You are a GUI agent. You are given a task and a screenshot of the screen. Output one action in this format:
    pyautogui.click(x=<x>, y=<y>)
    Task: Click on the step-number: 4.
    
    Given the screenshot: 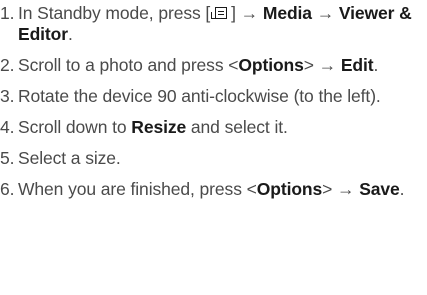 What is the action you would take?
    pyautogui.click(x=7, y=127)
    